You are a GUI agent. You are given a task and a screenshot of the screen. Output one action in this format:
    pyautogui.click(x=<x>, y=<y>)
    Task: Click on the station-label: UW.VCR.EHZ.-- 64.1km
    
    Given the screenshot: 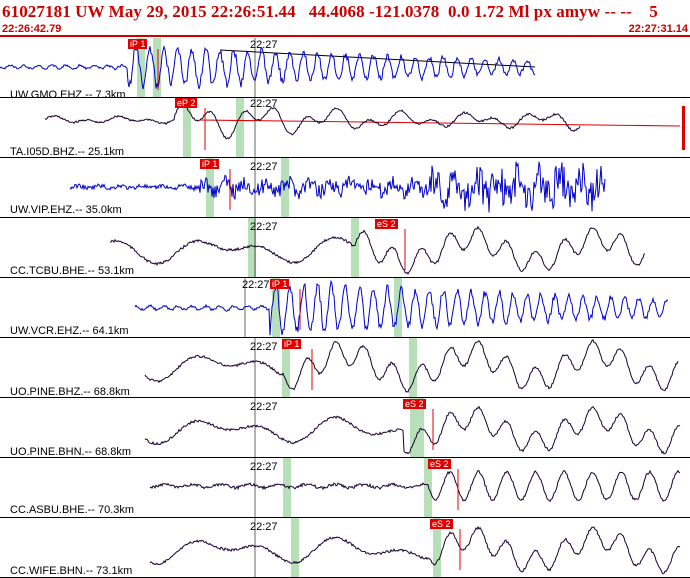 What is the action you would take?
    pyautogui.click(x=69, y=331)
    